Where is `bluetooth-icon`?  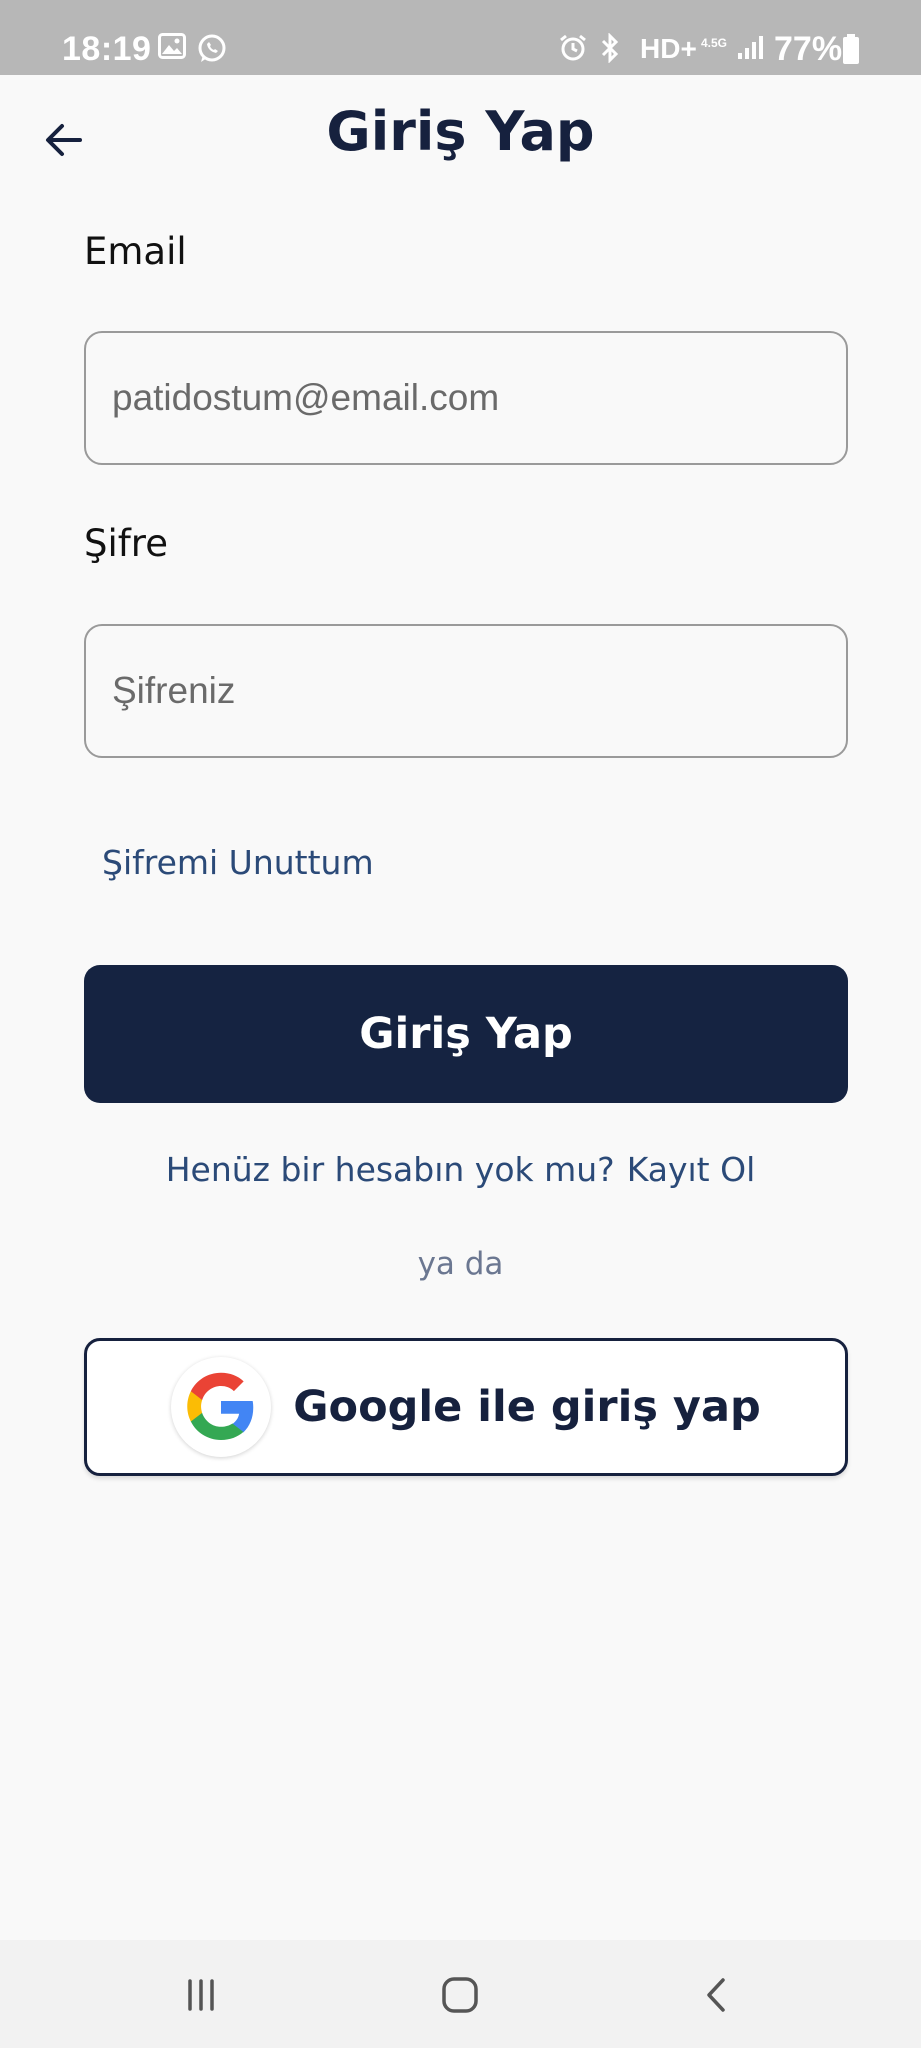 bluetooth-icon is located at coordinates (610, 48).